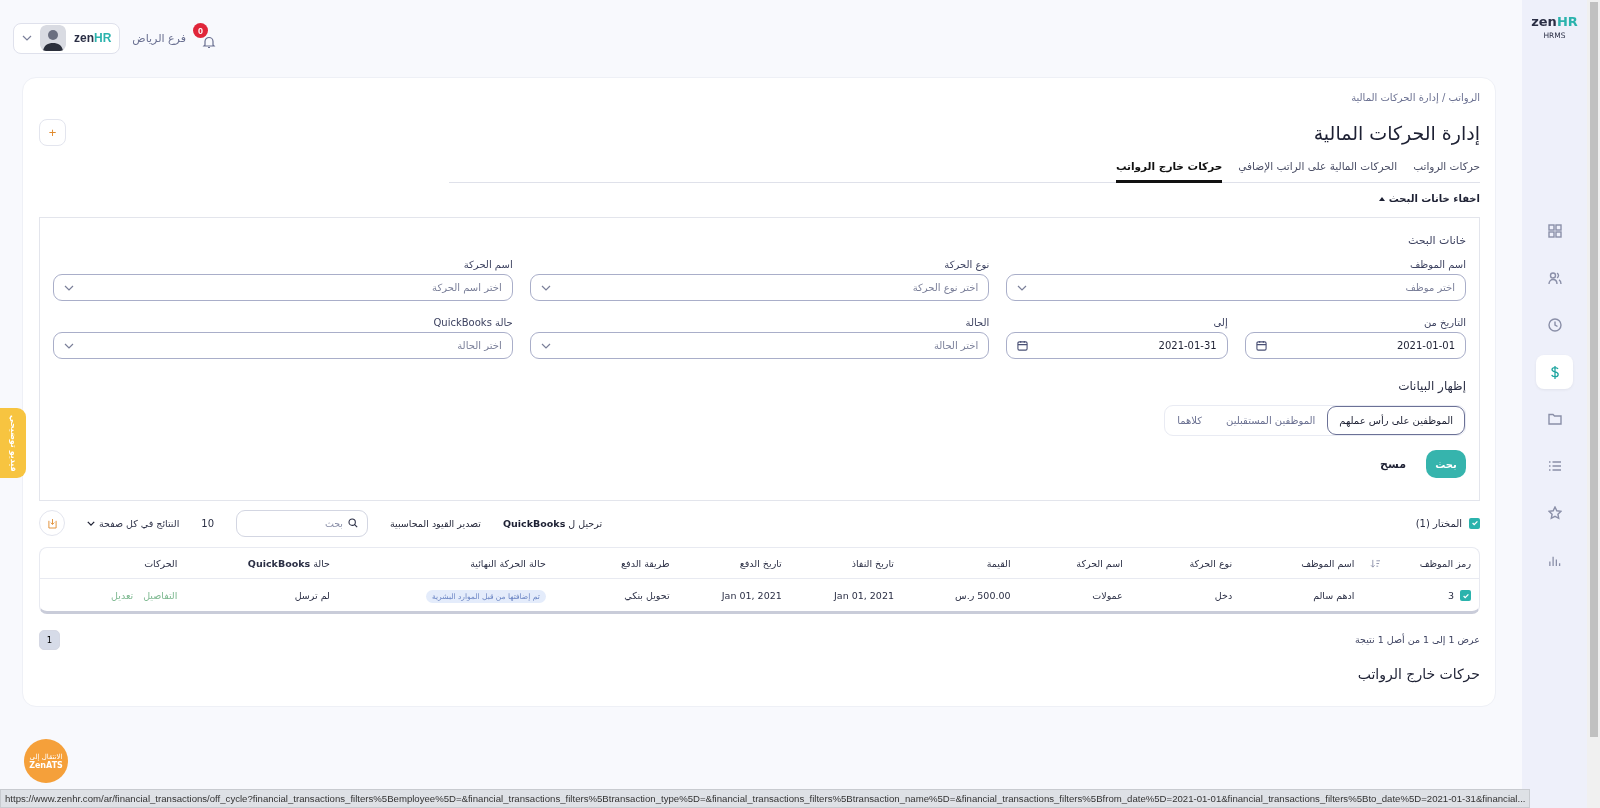  What do you see at coordinates (52, 132) in the screenshot?
I see `add-button: +` at bounding box center [52, 132].